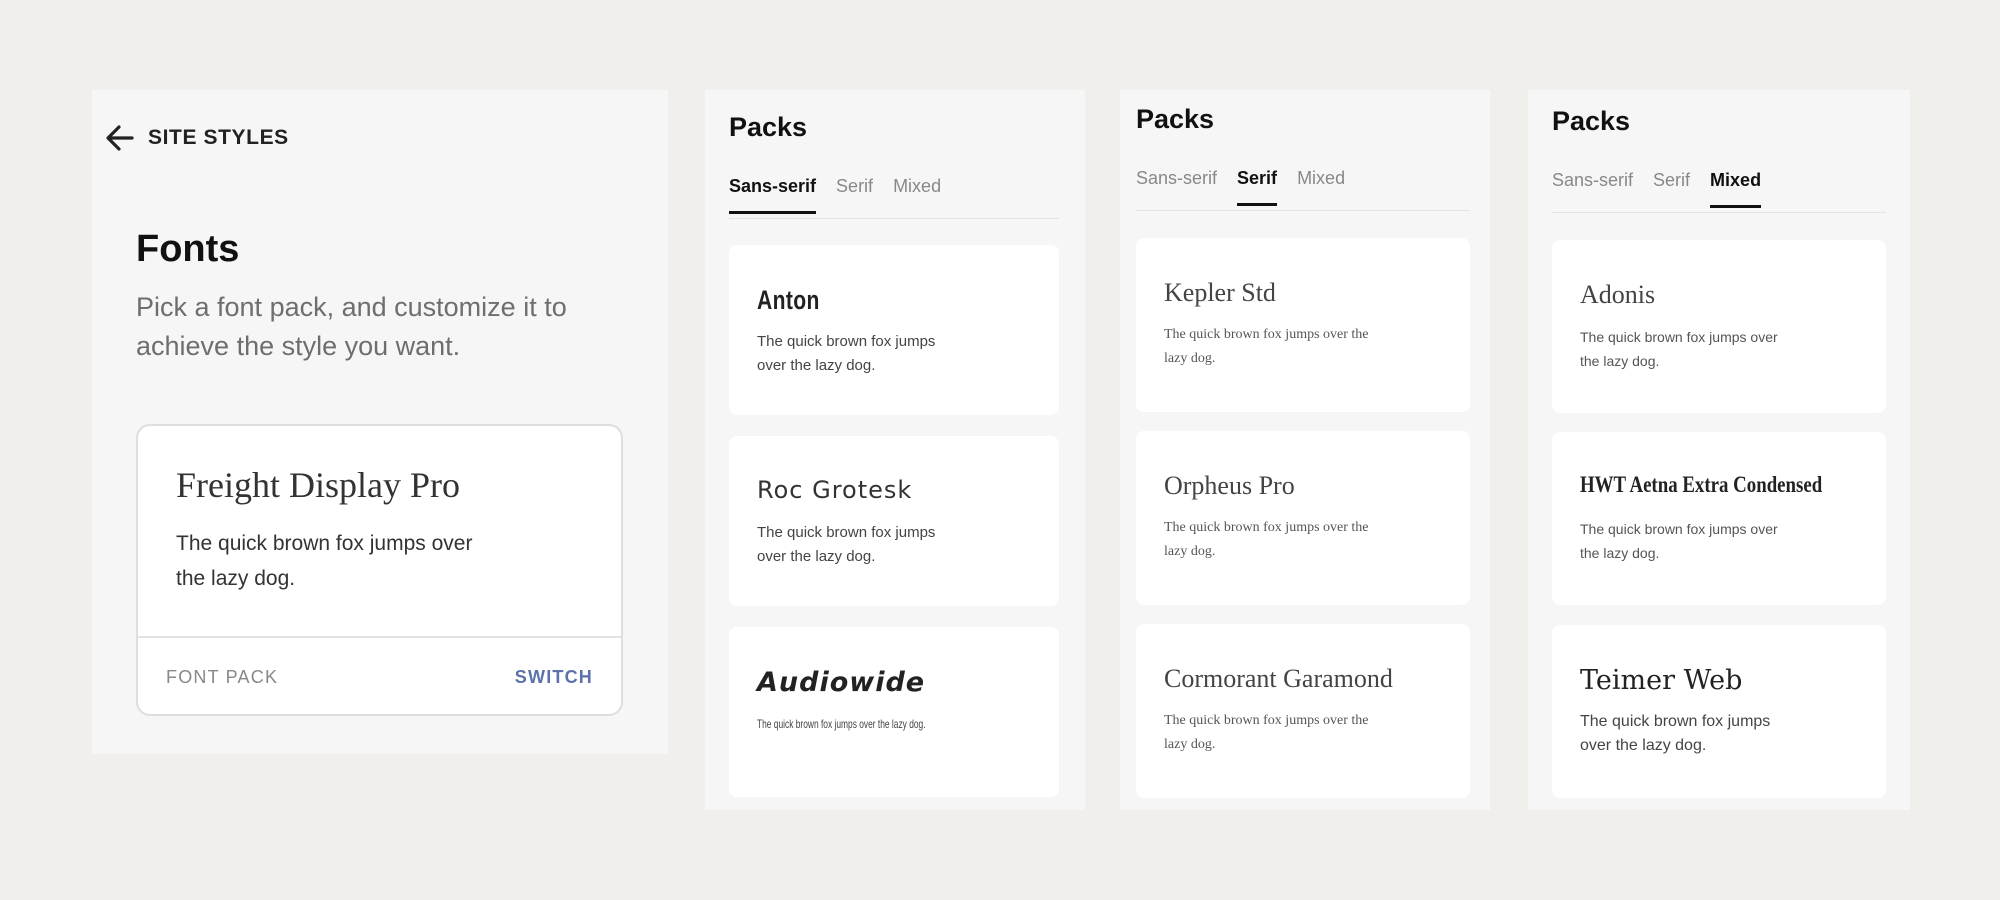 This screenshot has height=900, width=2000. What do you see at coordinates (1701, 484) in the screenshot?
I see `font-card-name: HWT Aetna Extra Condensed` at bounding box center [1701, 484].